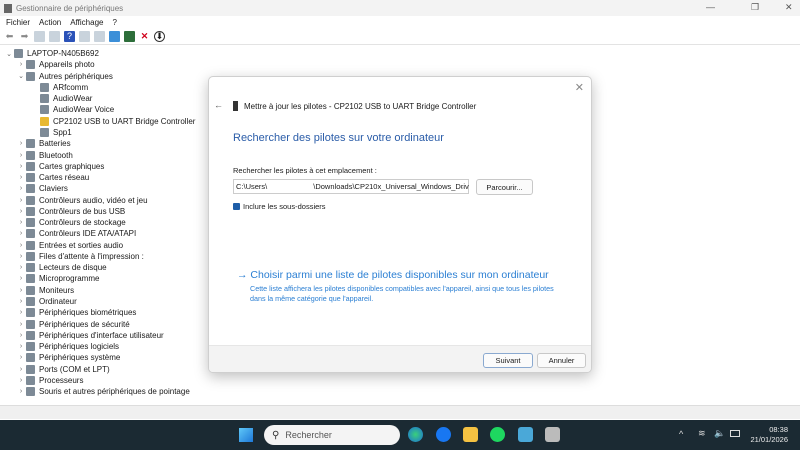 This screenshot has width=800, height=450. What do you see at coordinates (443, 434) in the screenshot?
I see `messenger-icon` at bounding box center [443, 434].